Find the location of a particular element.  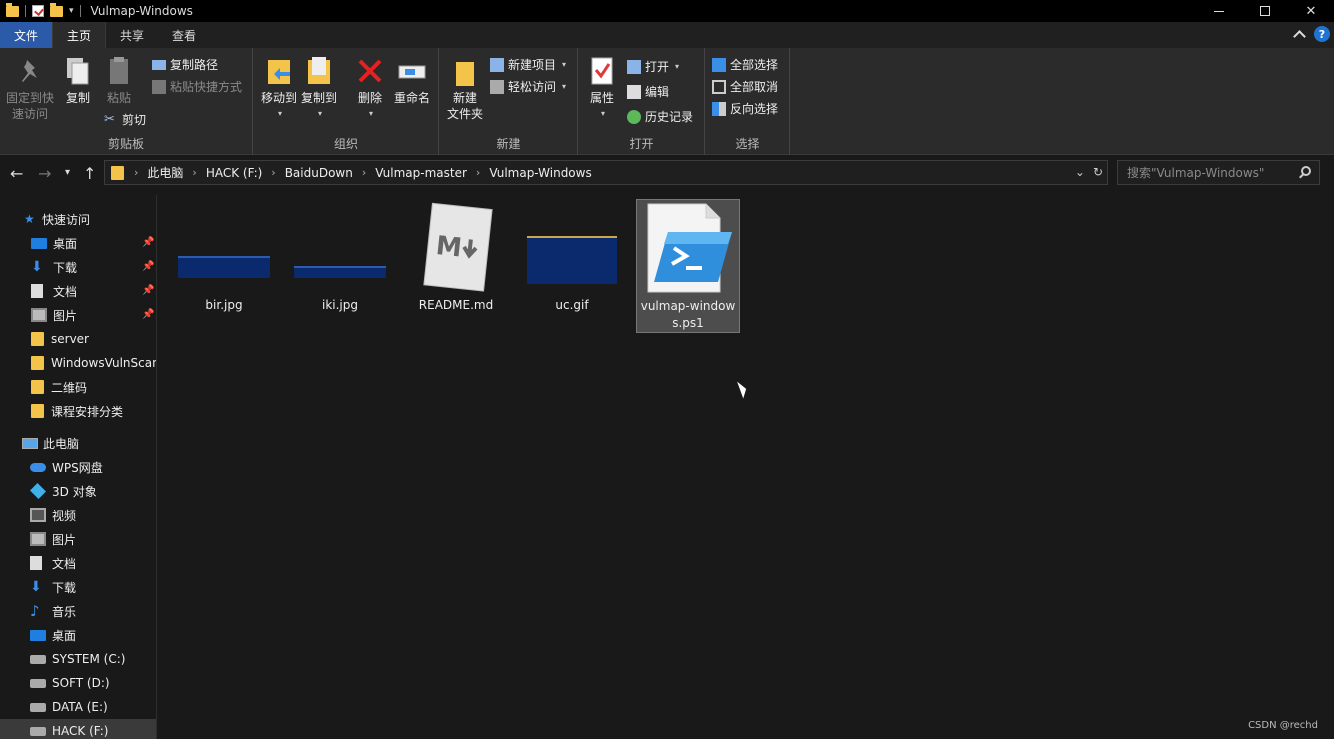

sidebar-item-drive-f: HACK (F:) is located at coordinates (78, 729).